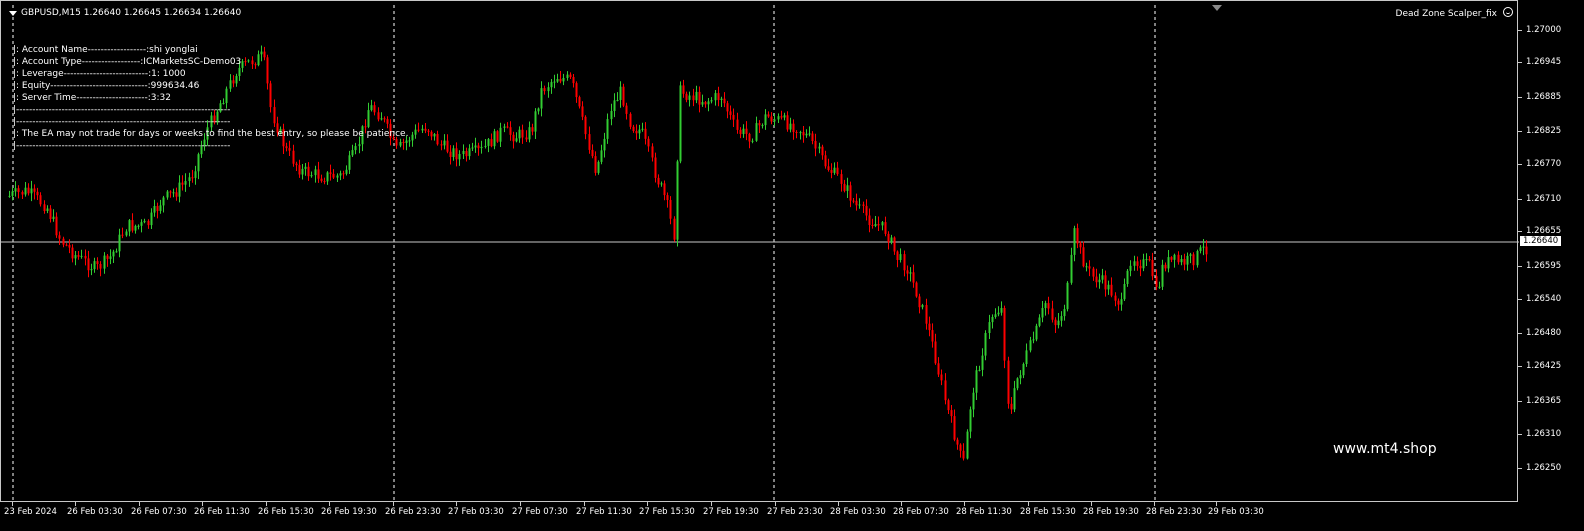  Describe the element at coordinates (1544, 434) in the screenshot. I see `price-label: 1.26310` at that location.